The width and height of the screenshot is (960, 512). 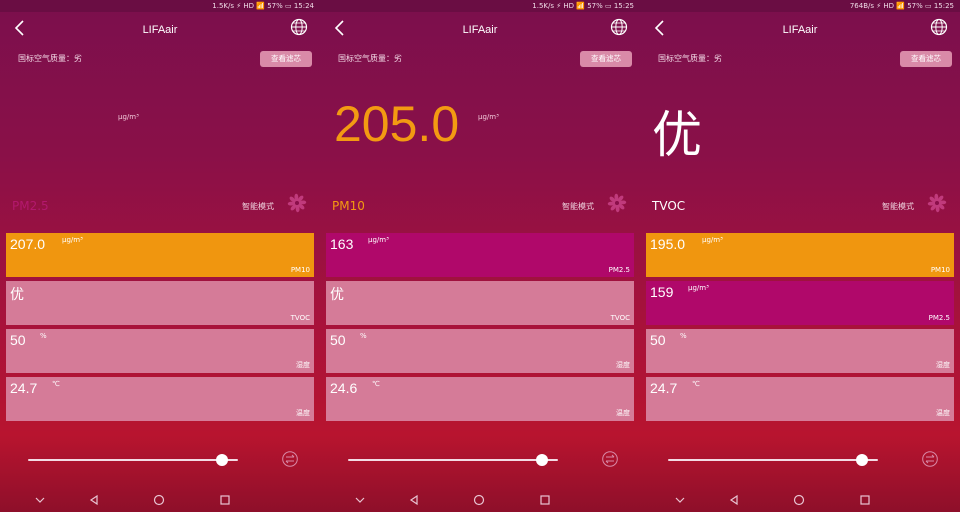 I want to click on reading-card-temperature: 24.6 ℃ 温度, so click(x=480, y=399).